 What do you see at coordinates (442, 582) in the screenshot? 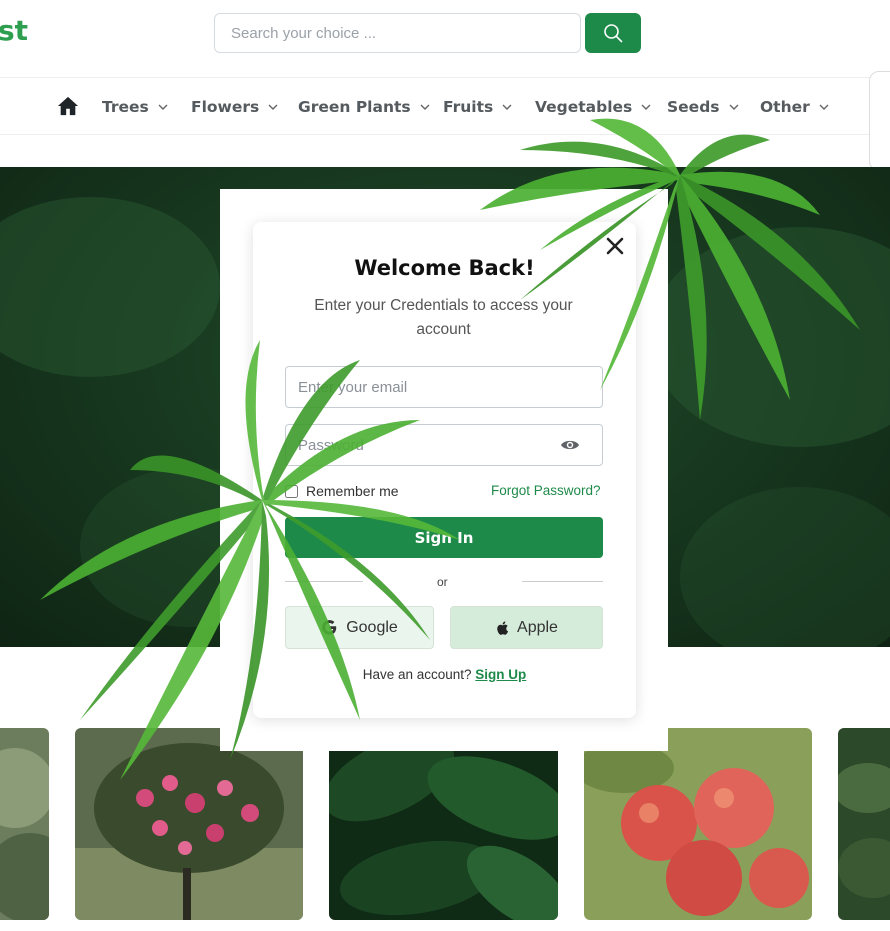
I see `or-divider-label: or` at bounding box center [442, 582].